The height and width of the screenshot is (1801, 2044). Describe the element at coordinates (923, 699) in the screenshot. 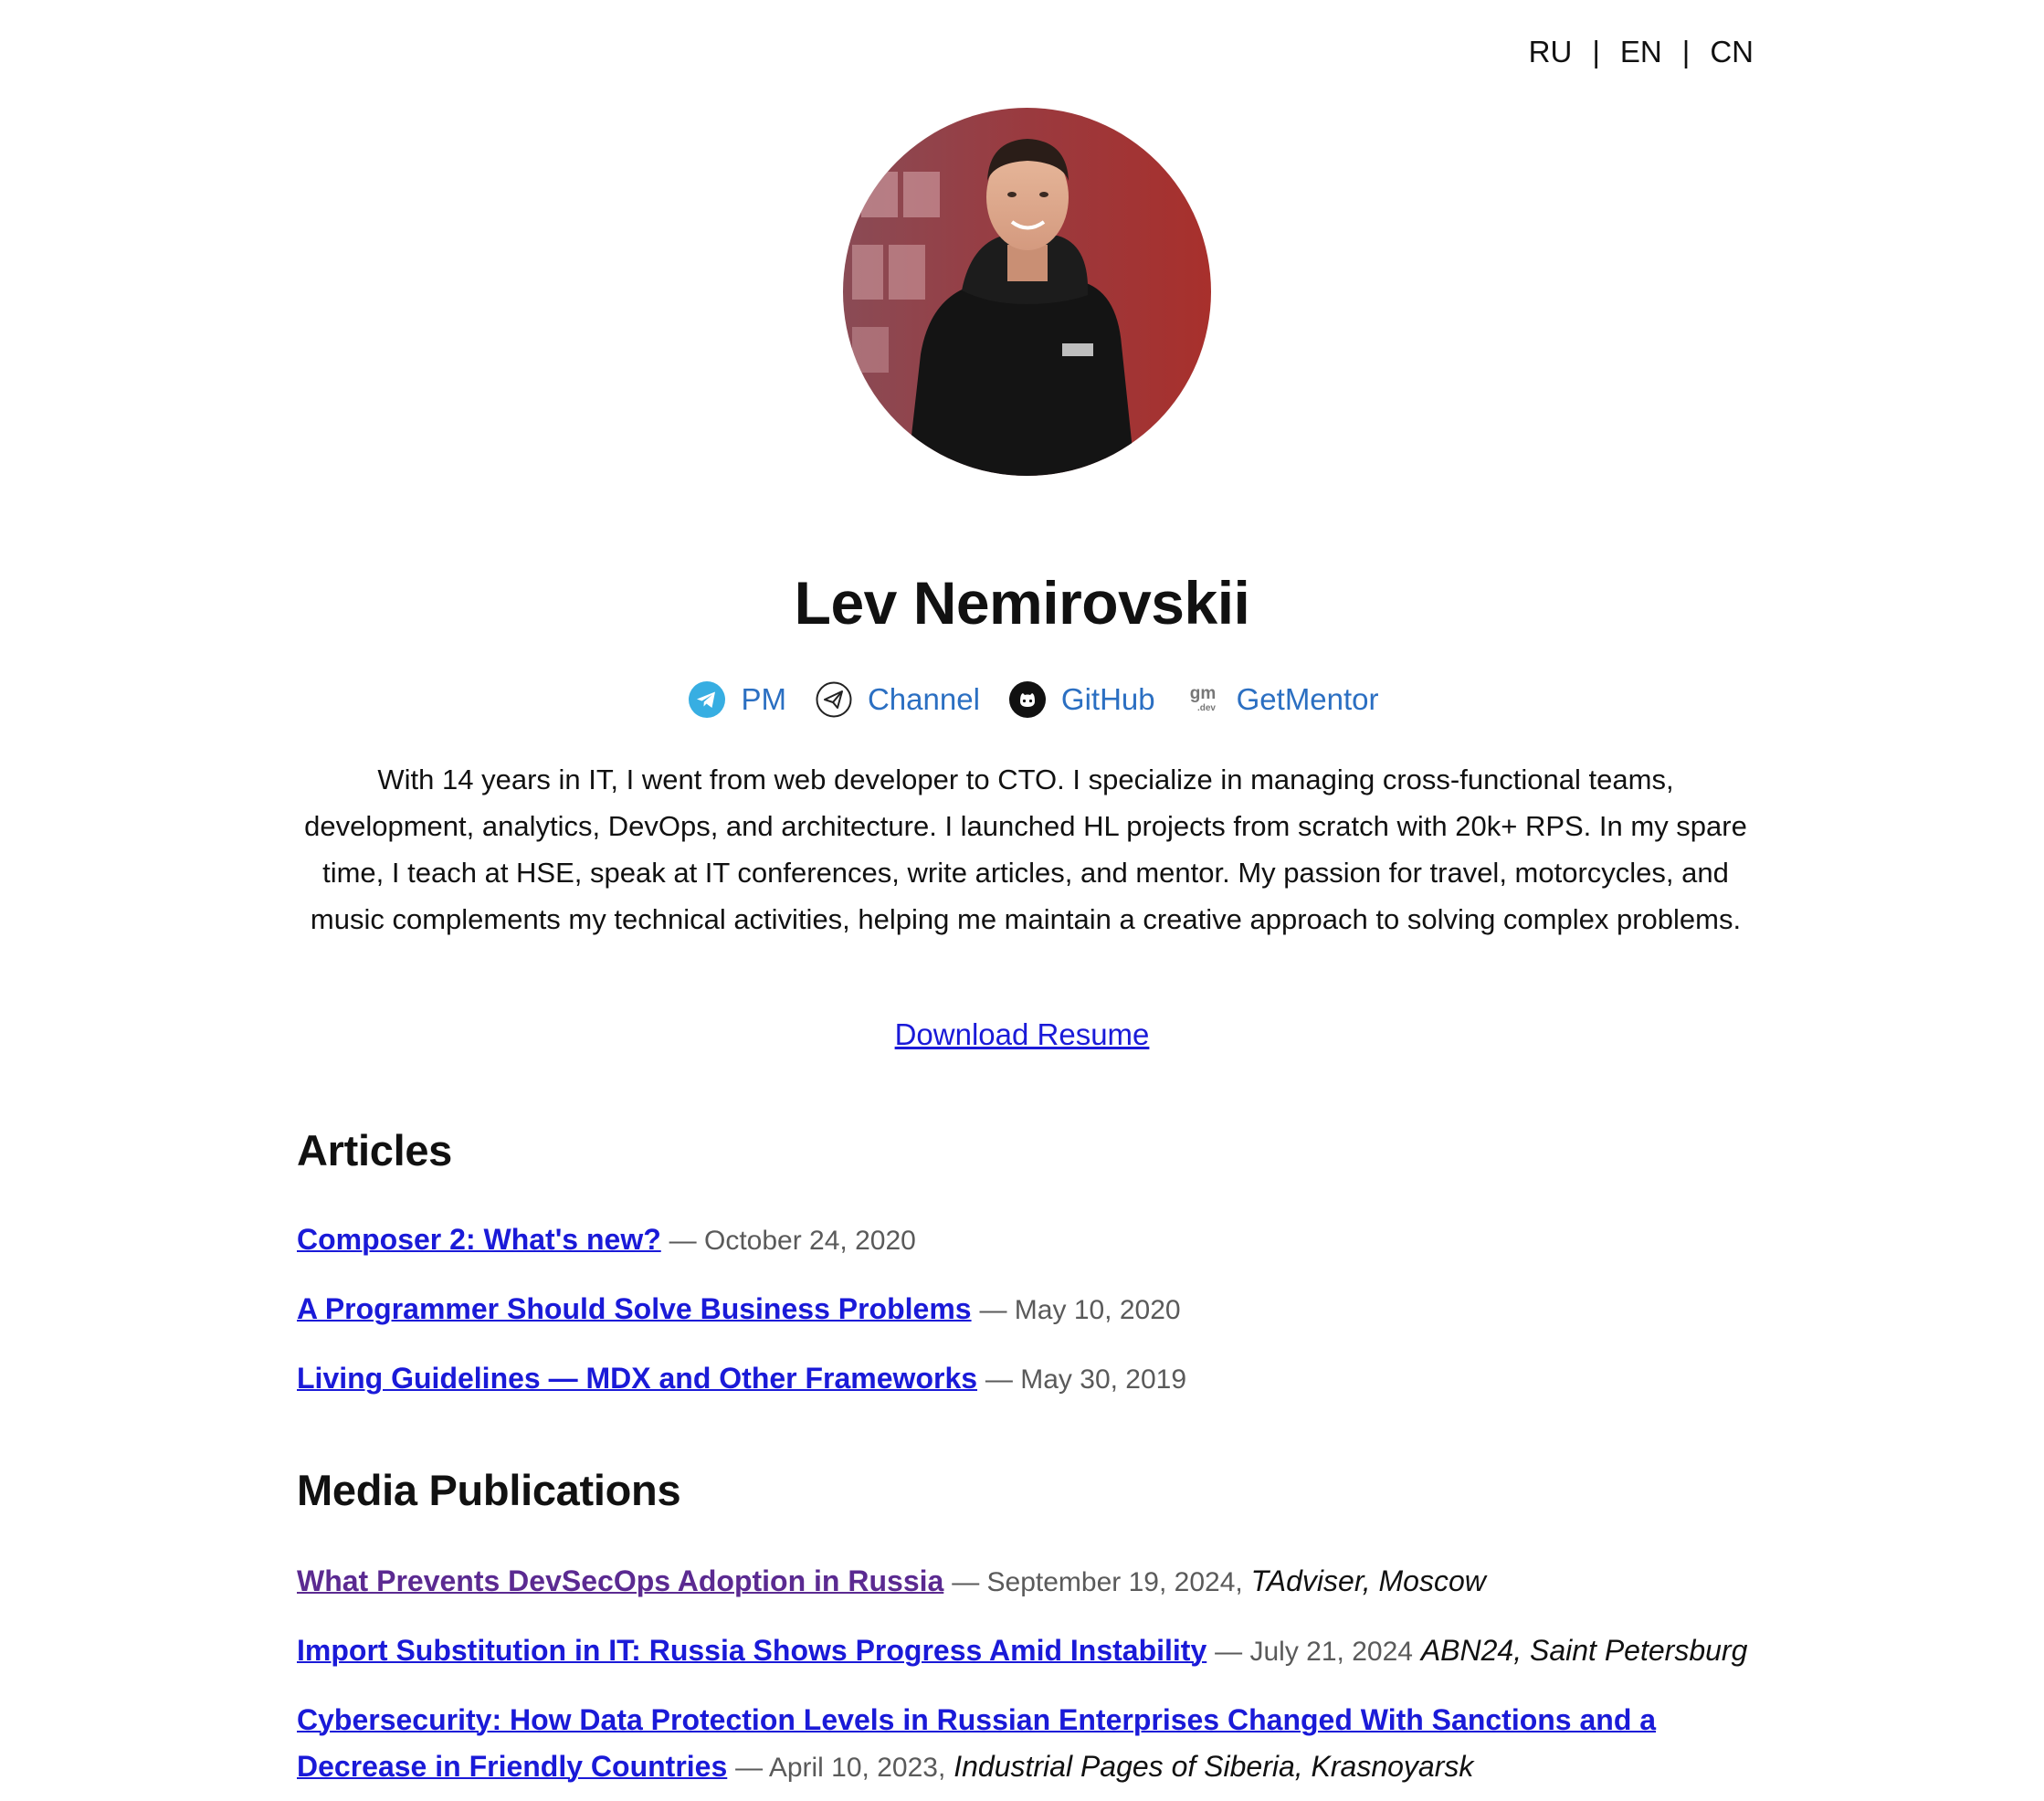

I see `social-label: Channel` at that location.